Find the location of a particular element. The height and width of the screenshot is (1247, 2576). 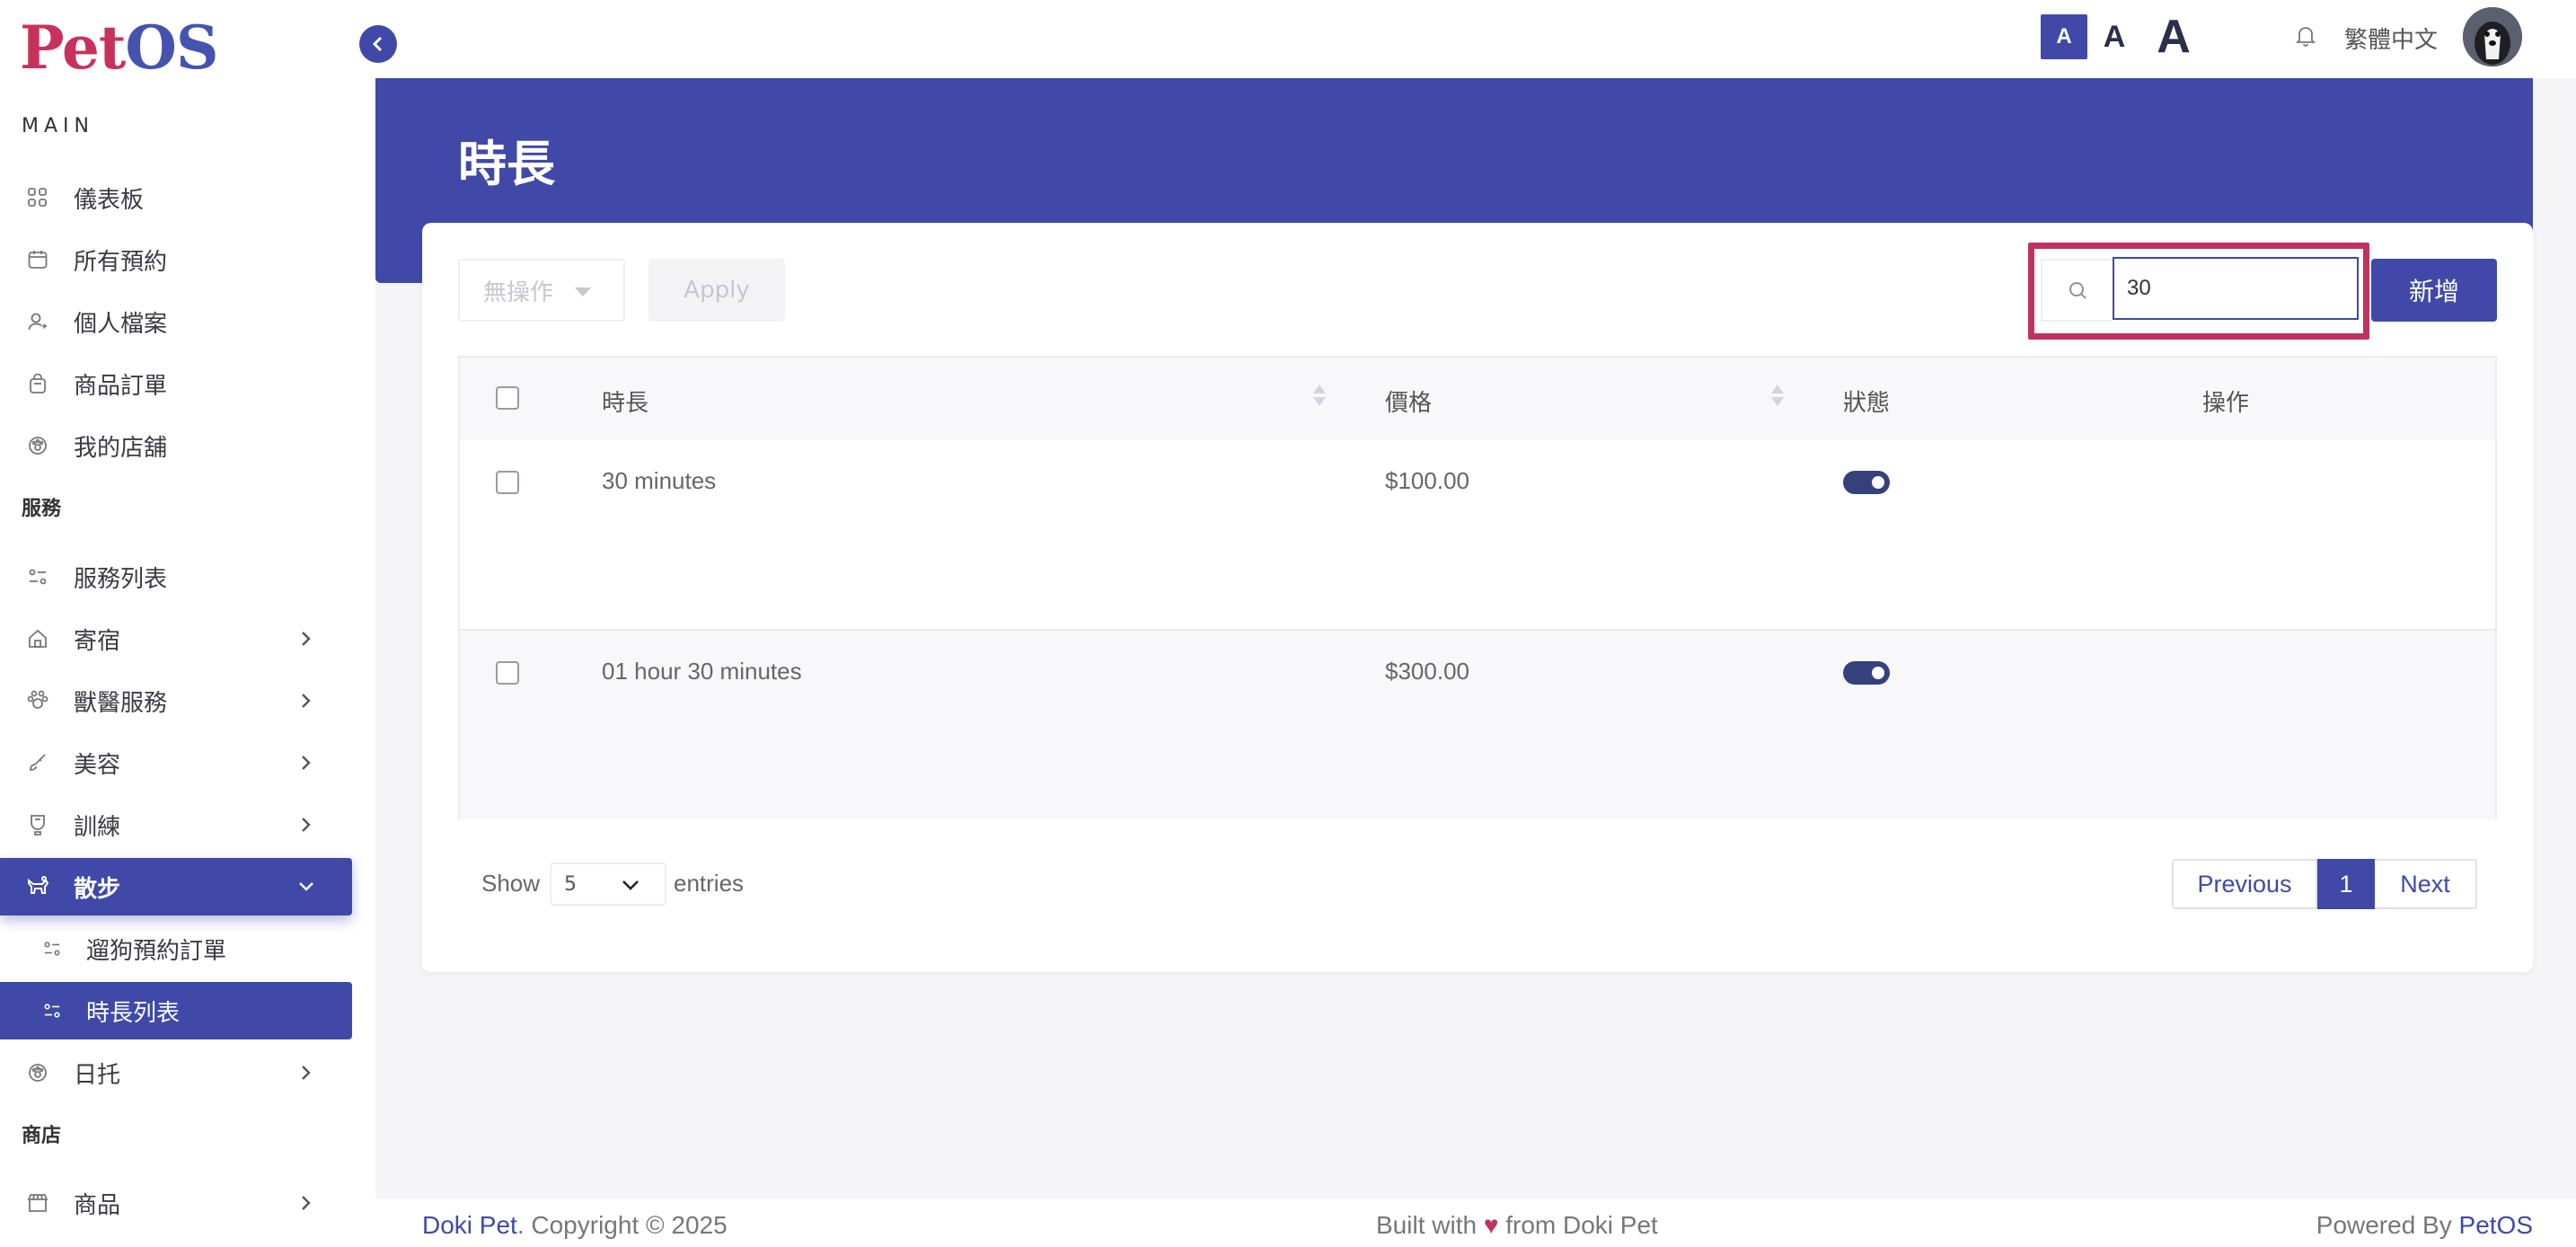

font-size-medium-button: A is located at coordinates (2114, 37).